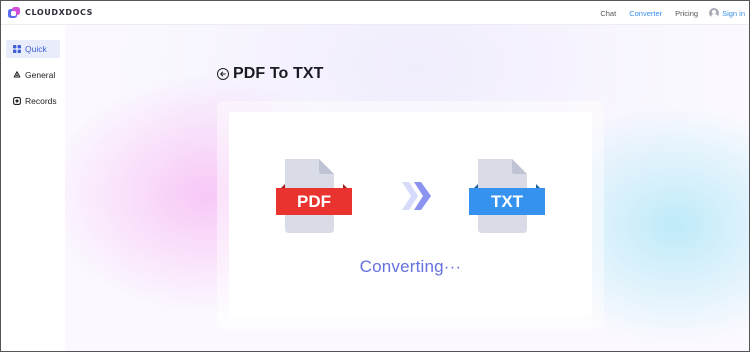 This screenshot has height=352, width=750. I want to click on sidebar-item-label: General, so click(40, 75).